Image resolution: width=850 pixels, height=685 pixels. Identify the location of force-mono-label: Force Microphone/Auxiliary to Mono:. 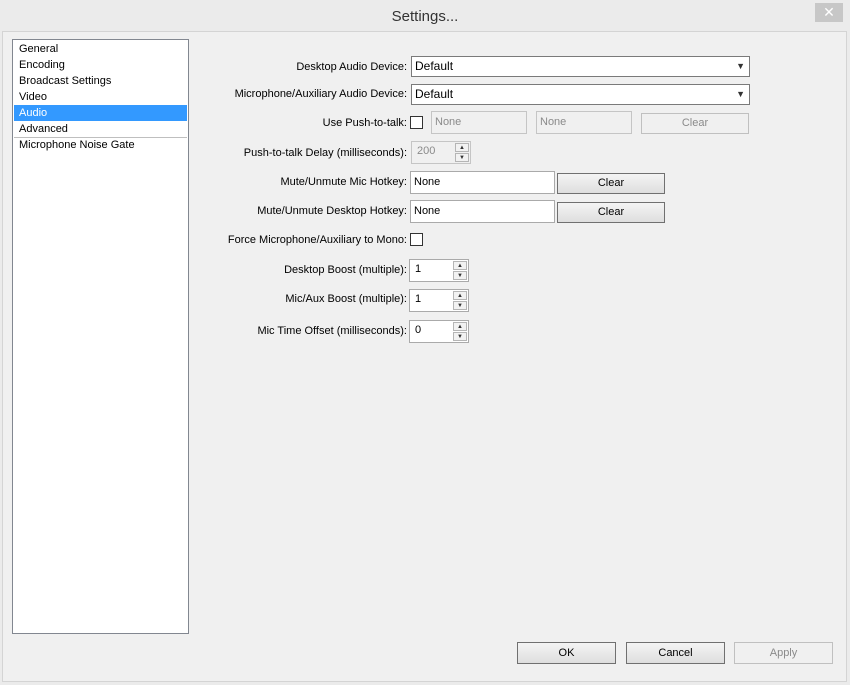
(317, 240).